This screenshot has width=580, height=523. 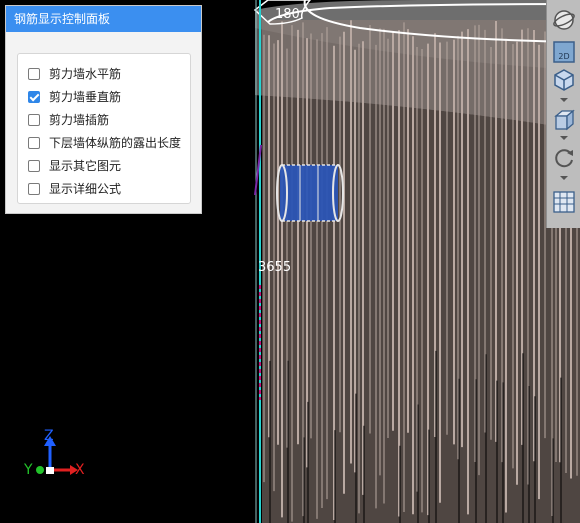 I want to click on option-lower-wall-exposed-length: 下层墙体纵筋的露出长度, so click(x=104, y=142).